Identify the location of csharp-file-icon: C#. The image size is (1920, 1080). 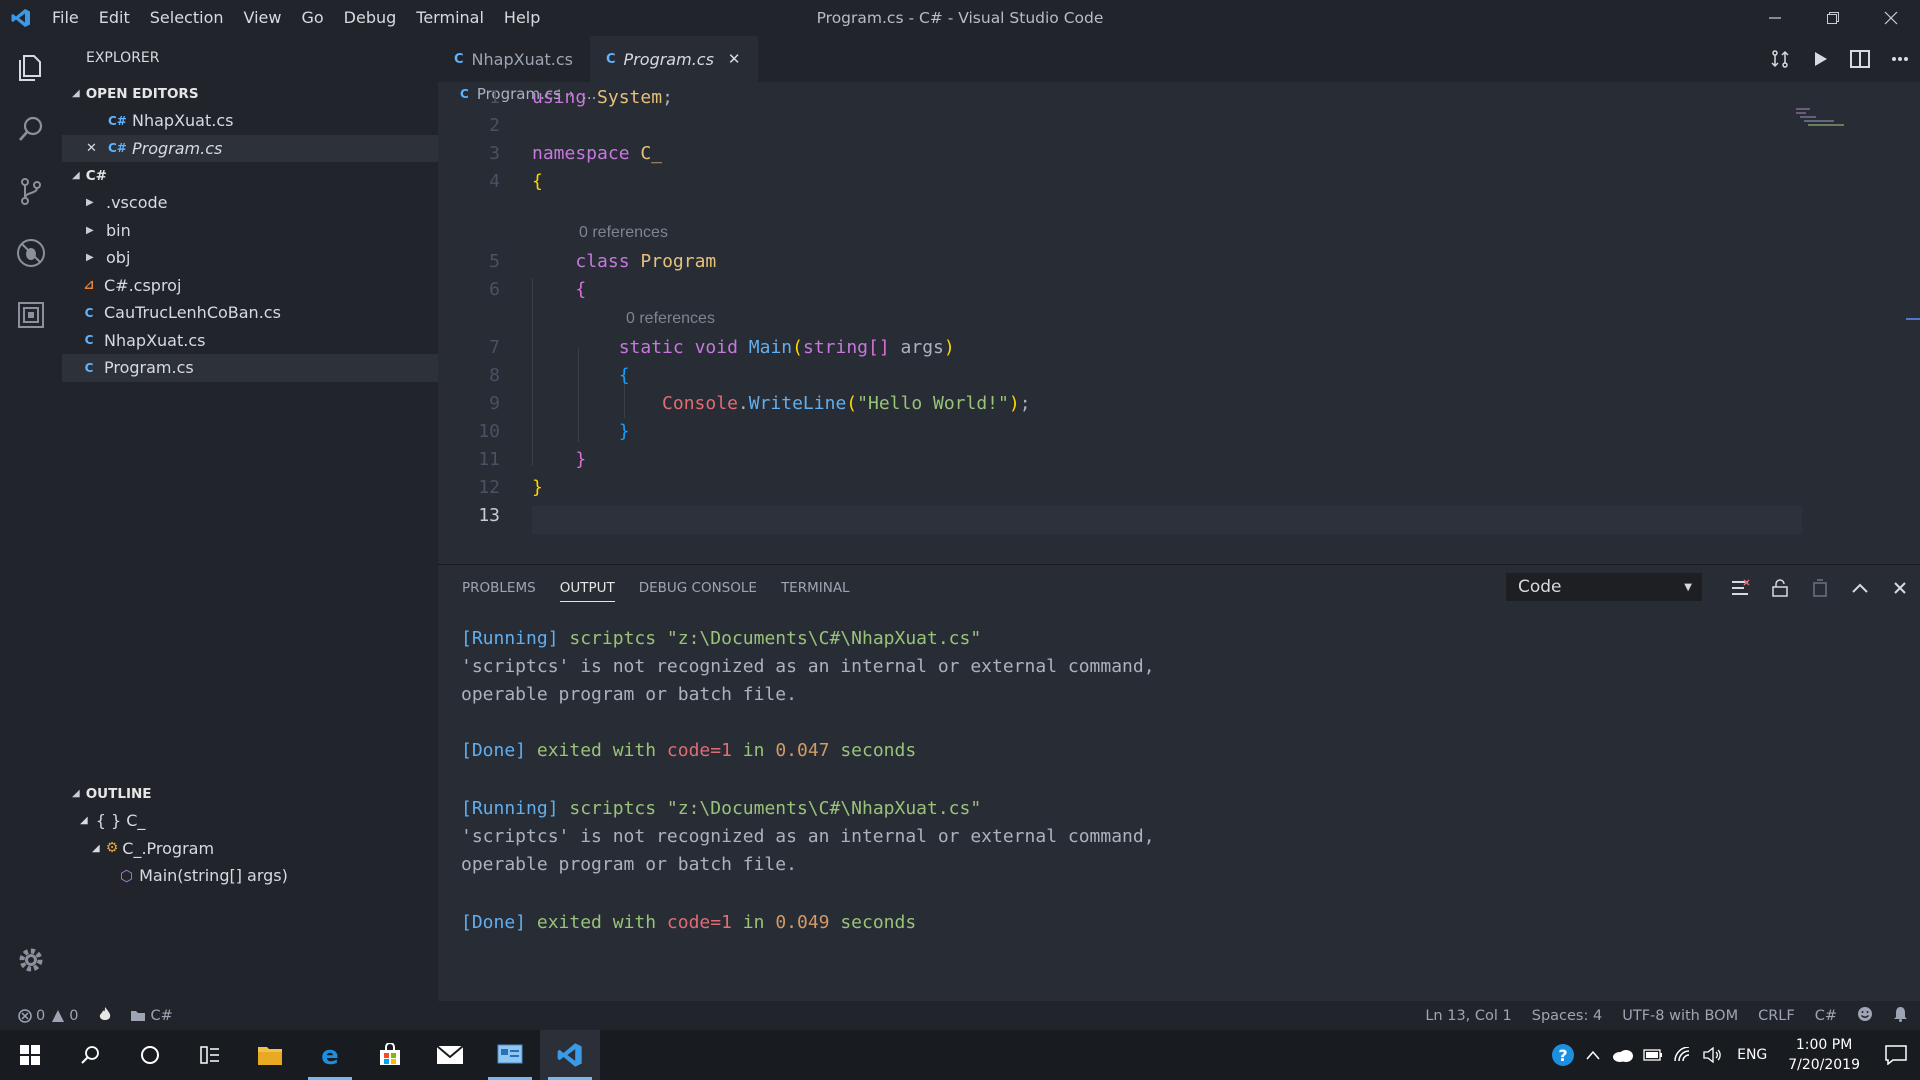
(117, 148).